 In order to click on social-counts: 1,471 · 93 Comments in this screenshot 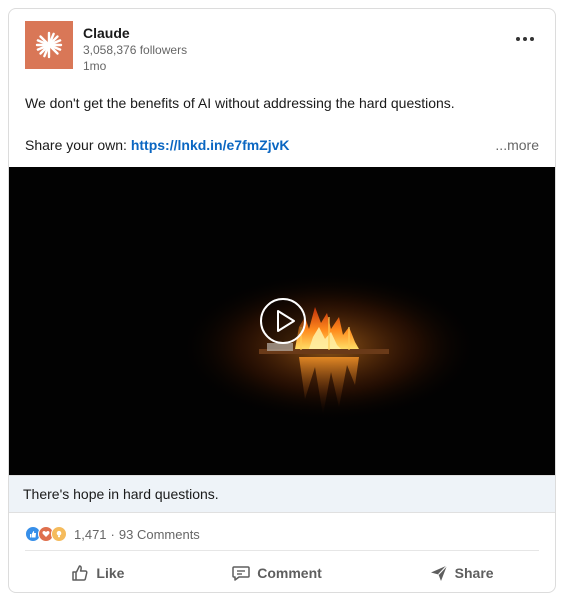, I will do `click(282, 534)`.